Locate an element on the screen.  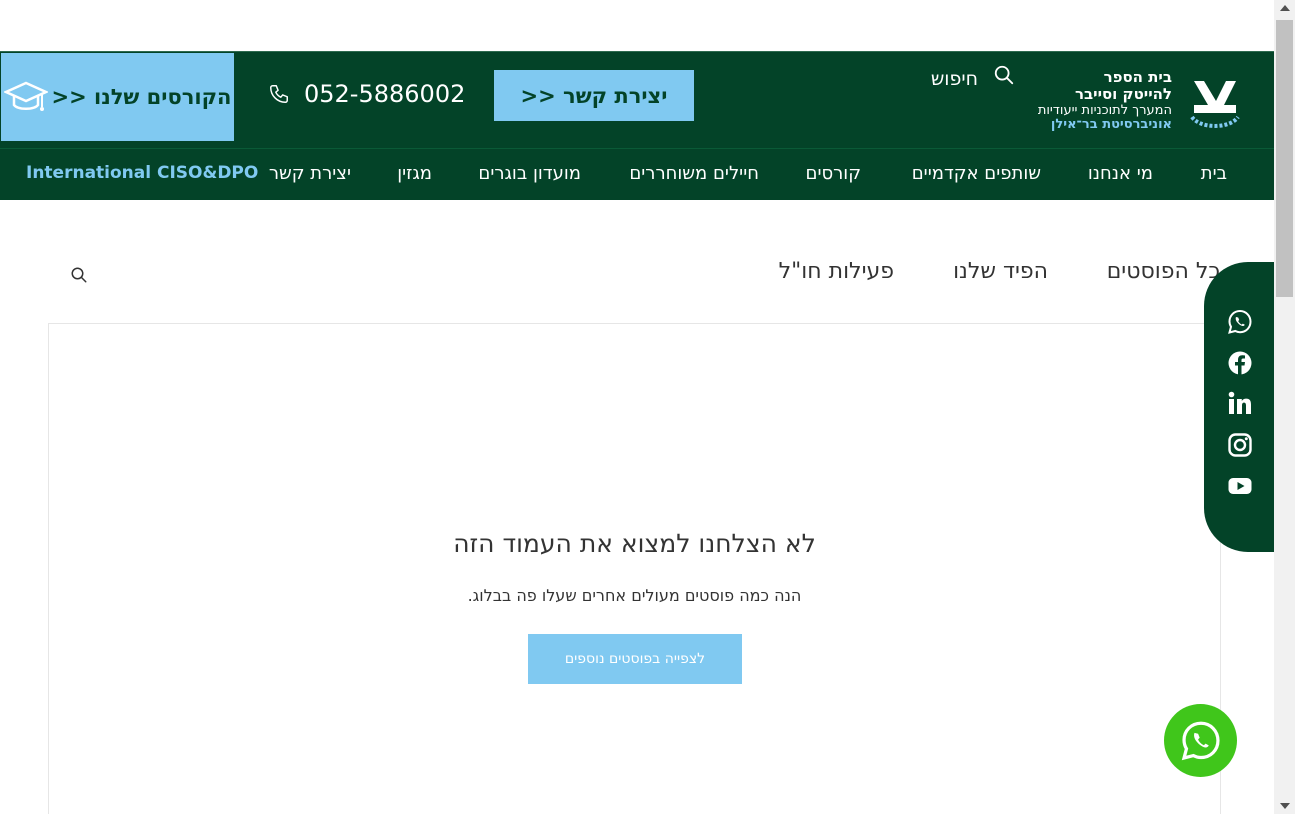
tab-all-posts: כל הפוסטים is located at coordinates (1163, 271).